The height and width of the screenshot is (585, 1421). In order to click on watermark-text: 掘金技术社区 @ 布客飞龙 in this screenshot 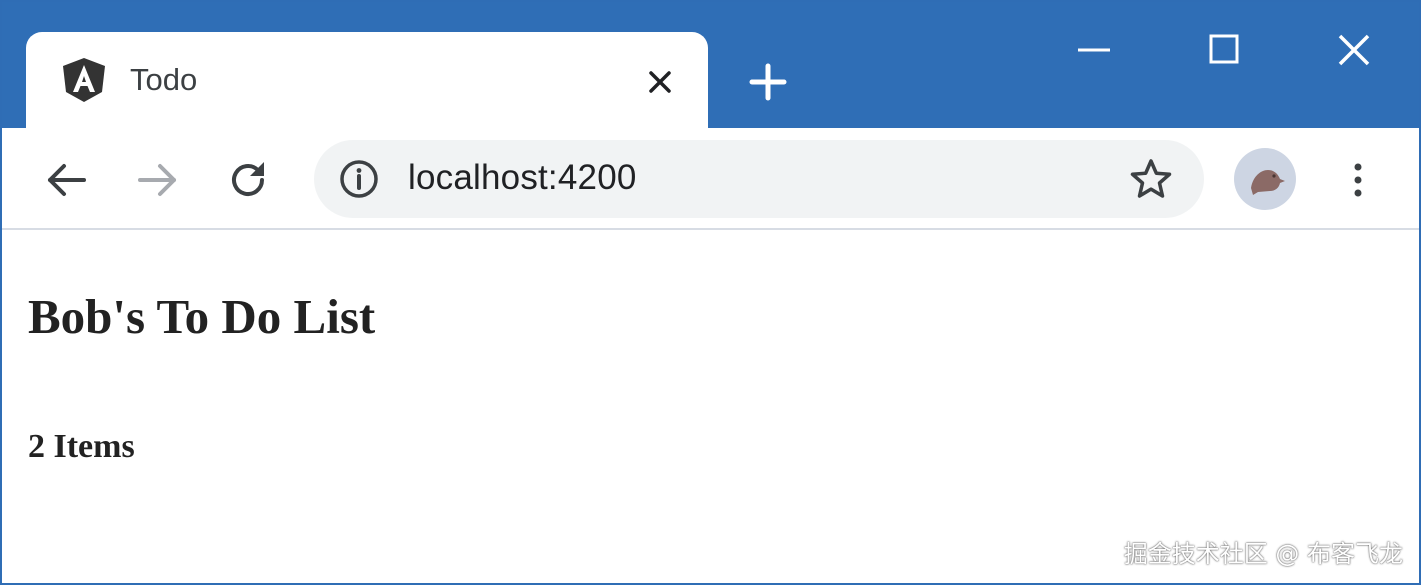, I will do `click(1263, 554)`.